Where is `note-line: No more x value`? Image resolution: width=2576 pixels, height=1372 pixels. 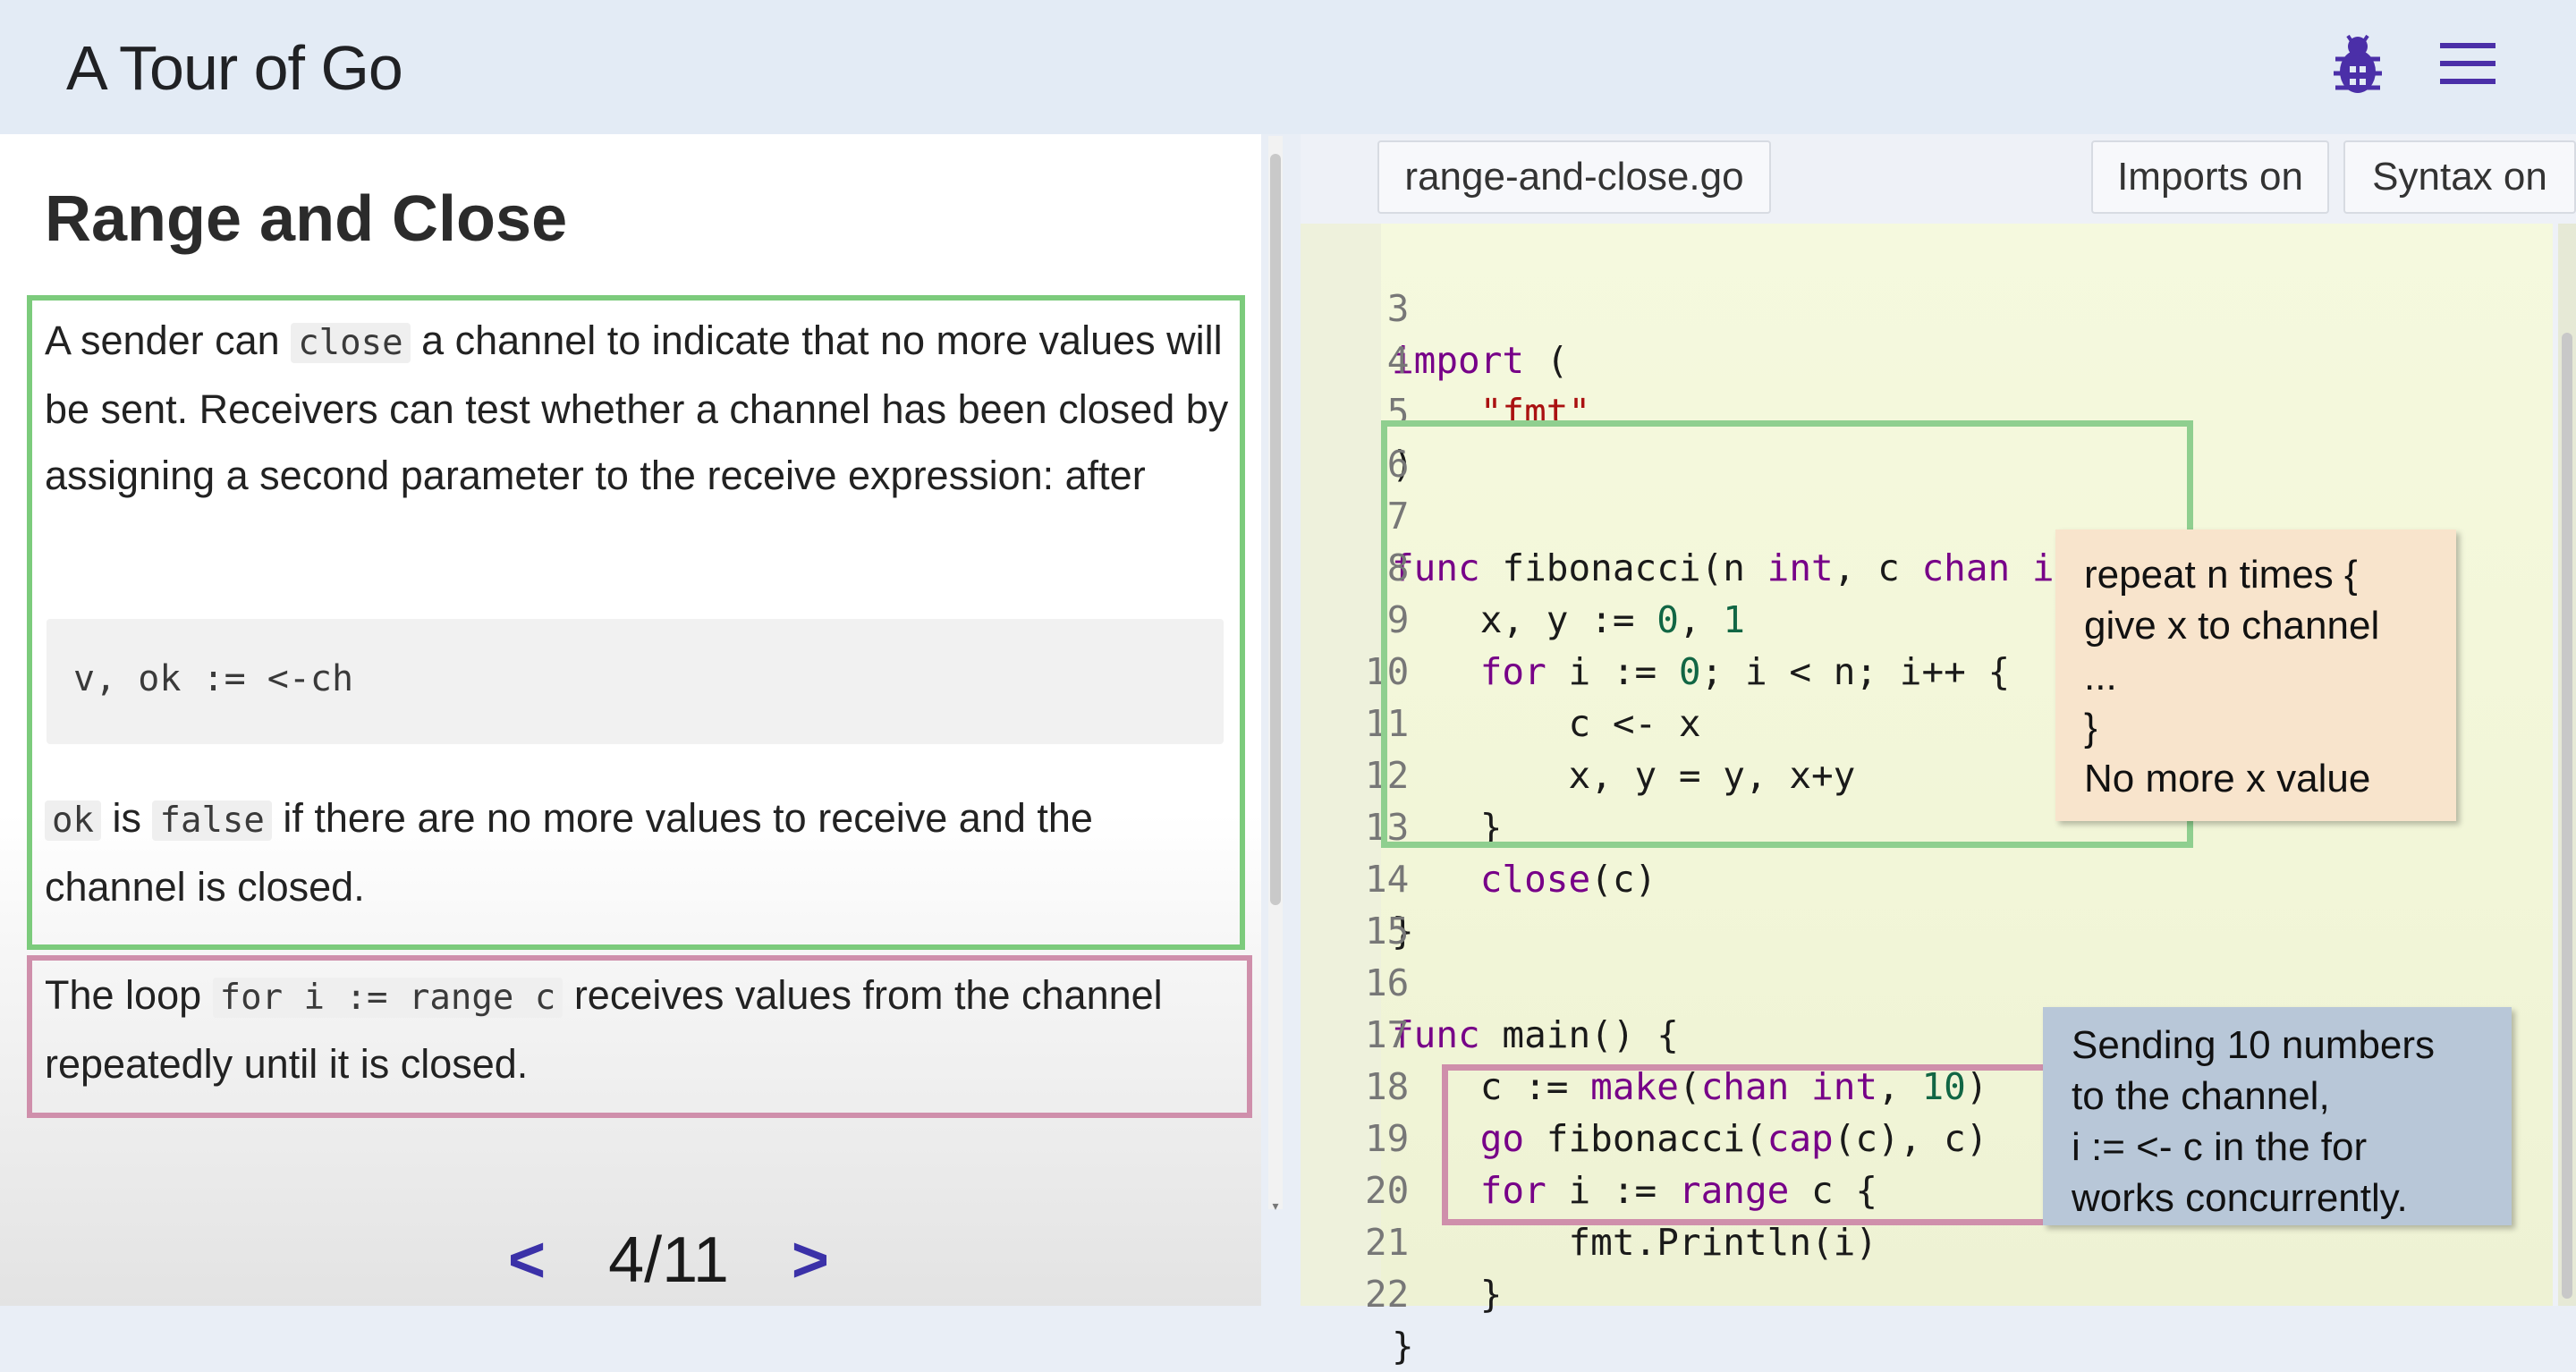
note-line: No more x value is located at coordinates (2227, 778).